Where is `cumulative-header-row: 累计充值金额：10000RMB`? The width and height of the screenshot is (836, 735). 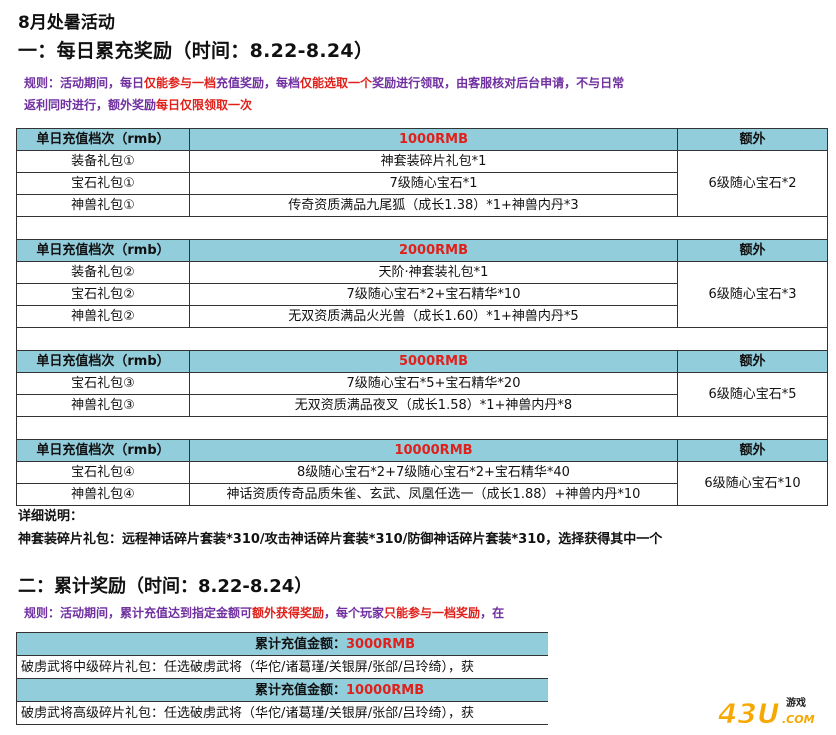
cumulative-header-row: 累计充值金额：10000RMB is located at coordinates (282, 690).